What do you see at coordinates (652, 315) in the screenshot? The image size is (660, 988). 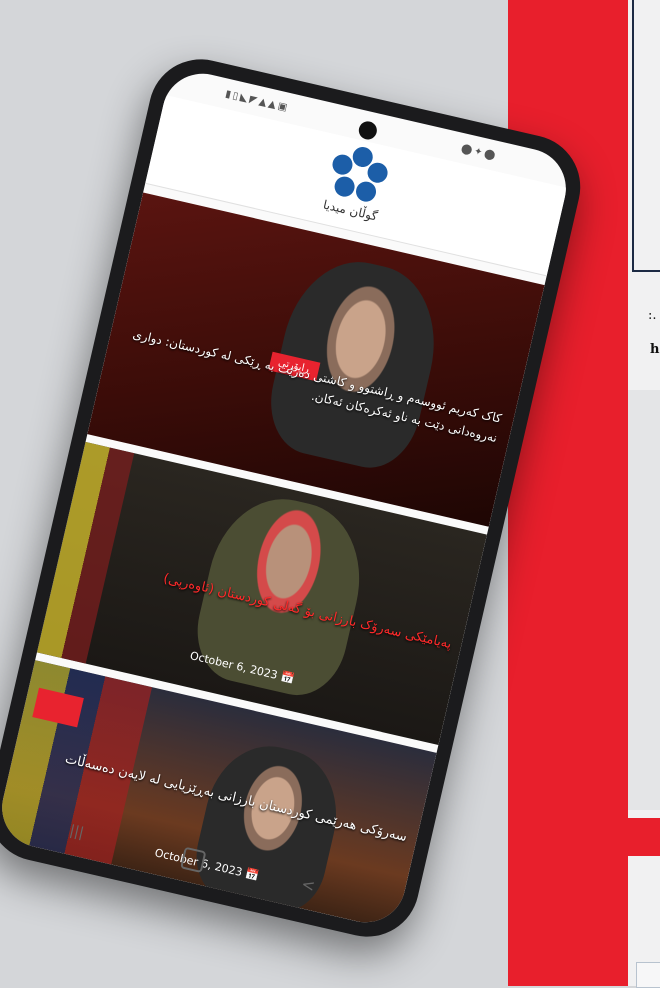 I see `right-panel-text: :.` at bounding box center [652, 315].